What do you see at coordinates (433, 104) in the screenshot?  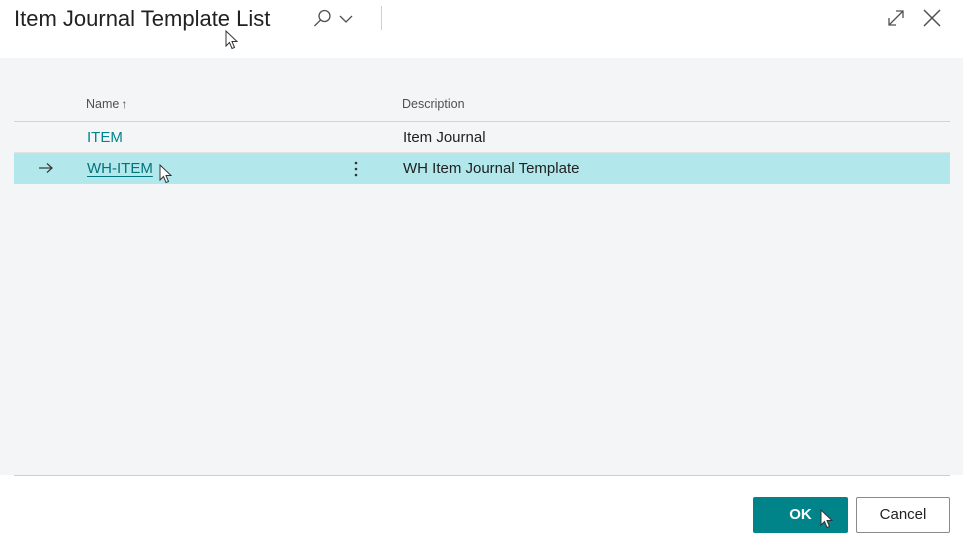 I see `column-header-description: Description` at bounding box center [433, 104].